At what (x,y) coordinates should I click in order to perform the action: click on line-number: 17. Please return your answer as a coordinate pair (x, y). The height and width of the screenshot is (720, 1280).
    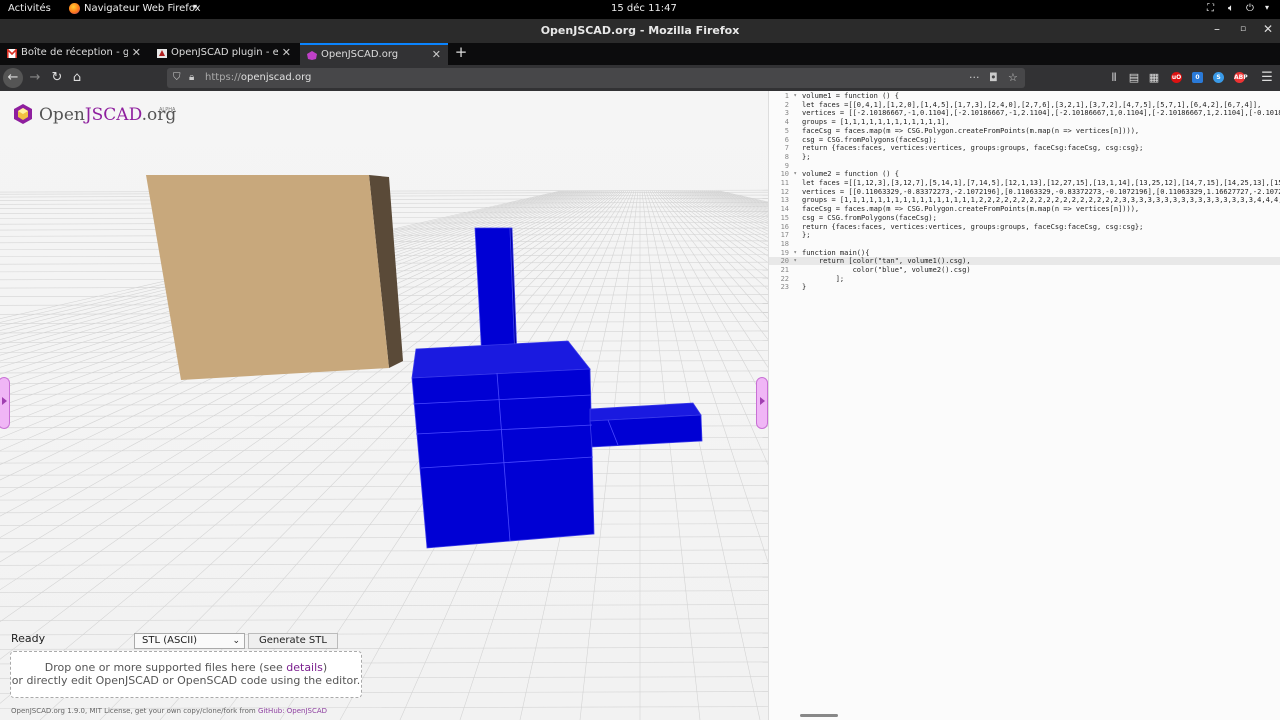
    Looking at the image, I should click on (784, 235).